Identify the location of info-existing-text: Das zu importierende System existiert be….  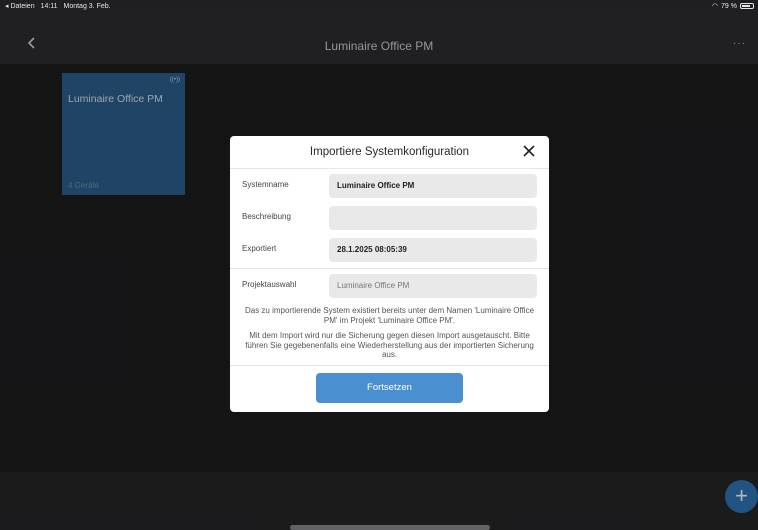
(389, 315).